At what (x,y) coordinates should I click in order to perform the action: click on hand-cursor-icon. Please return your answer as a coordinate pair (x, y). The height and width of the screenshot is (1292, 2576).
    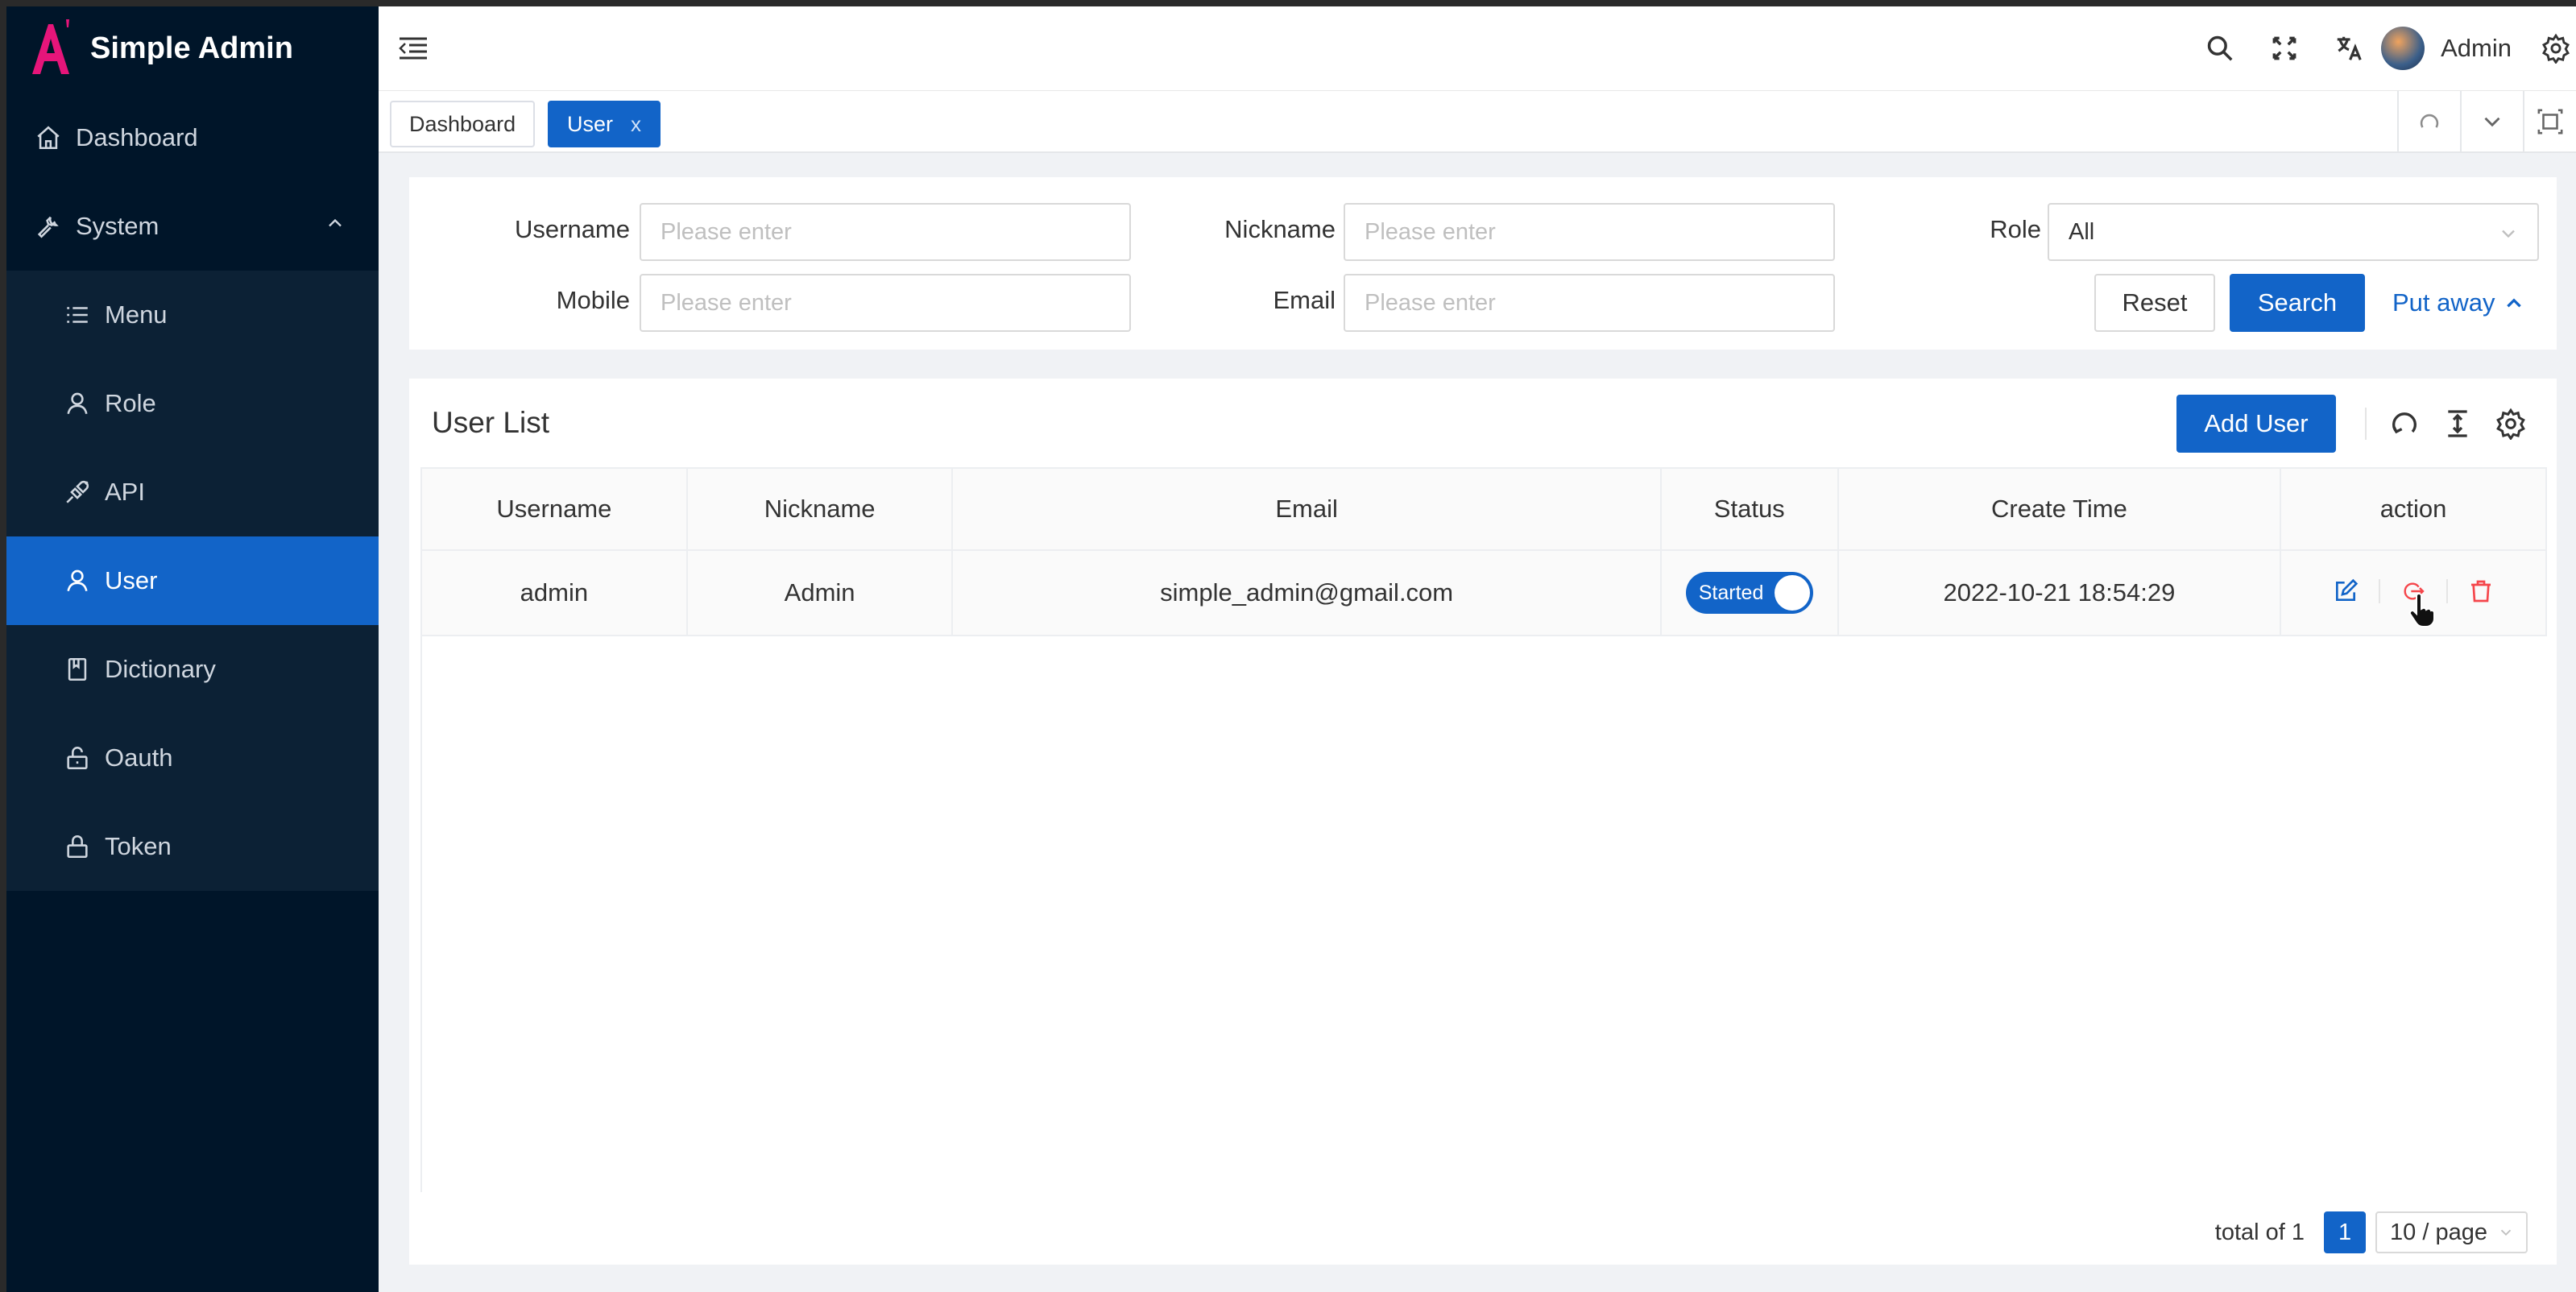
    Looking at the image, I should click on (2421, 610).